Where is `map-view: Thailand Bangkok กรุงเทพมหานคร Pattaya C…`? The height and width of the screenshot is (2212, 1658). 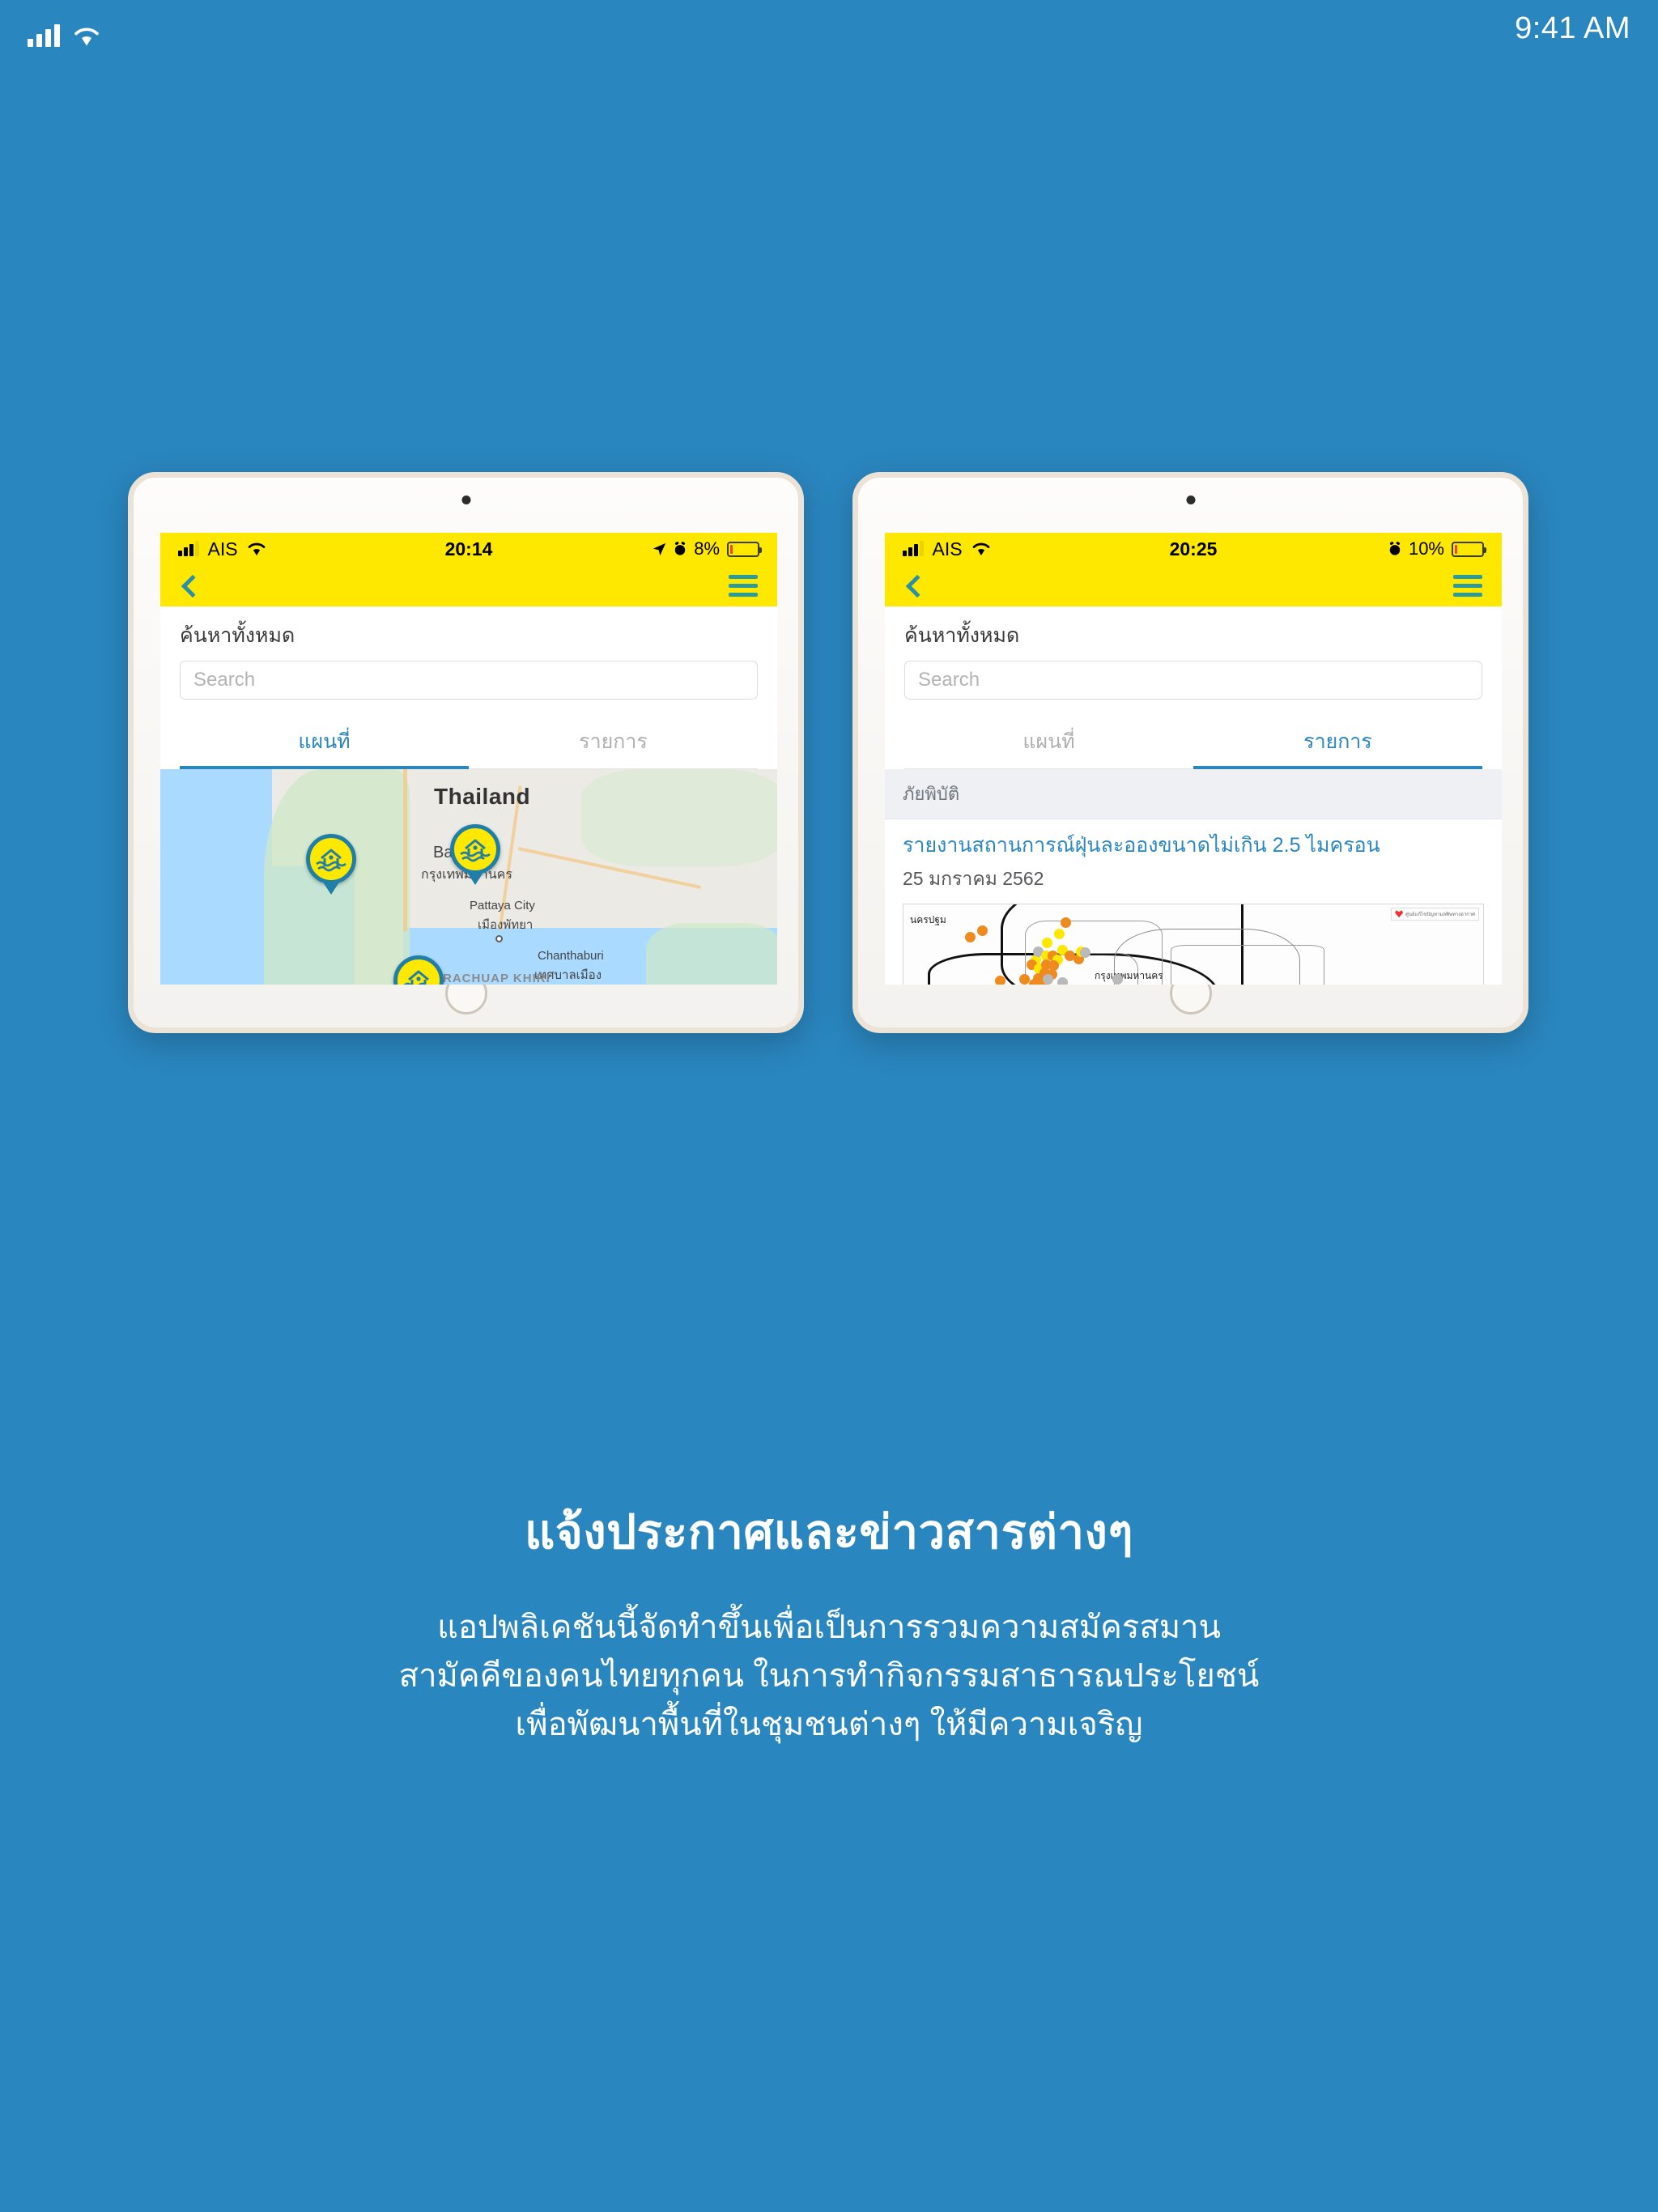 map-view: Thailand Bangkok กรุงเทพมหานคร Pattaya C… is located at coordinates (468, 877).